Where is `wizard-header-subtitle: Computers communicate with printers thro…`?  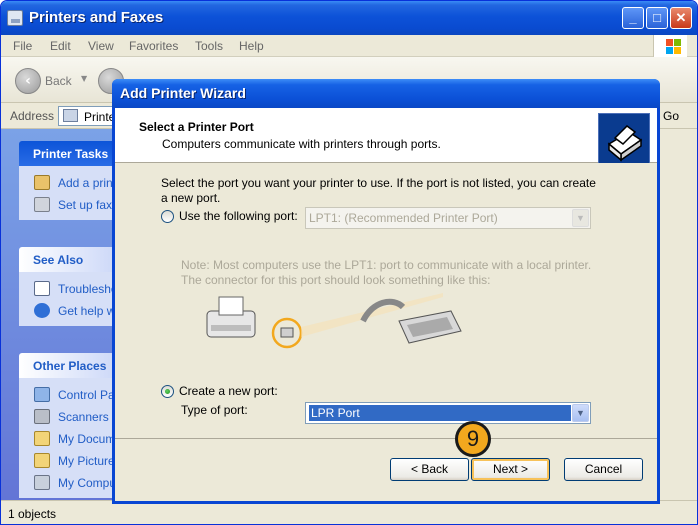 wizard-header-subtitle: Computers communicate with printers thro… is located at coordinates (301, 144).